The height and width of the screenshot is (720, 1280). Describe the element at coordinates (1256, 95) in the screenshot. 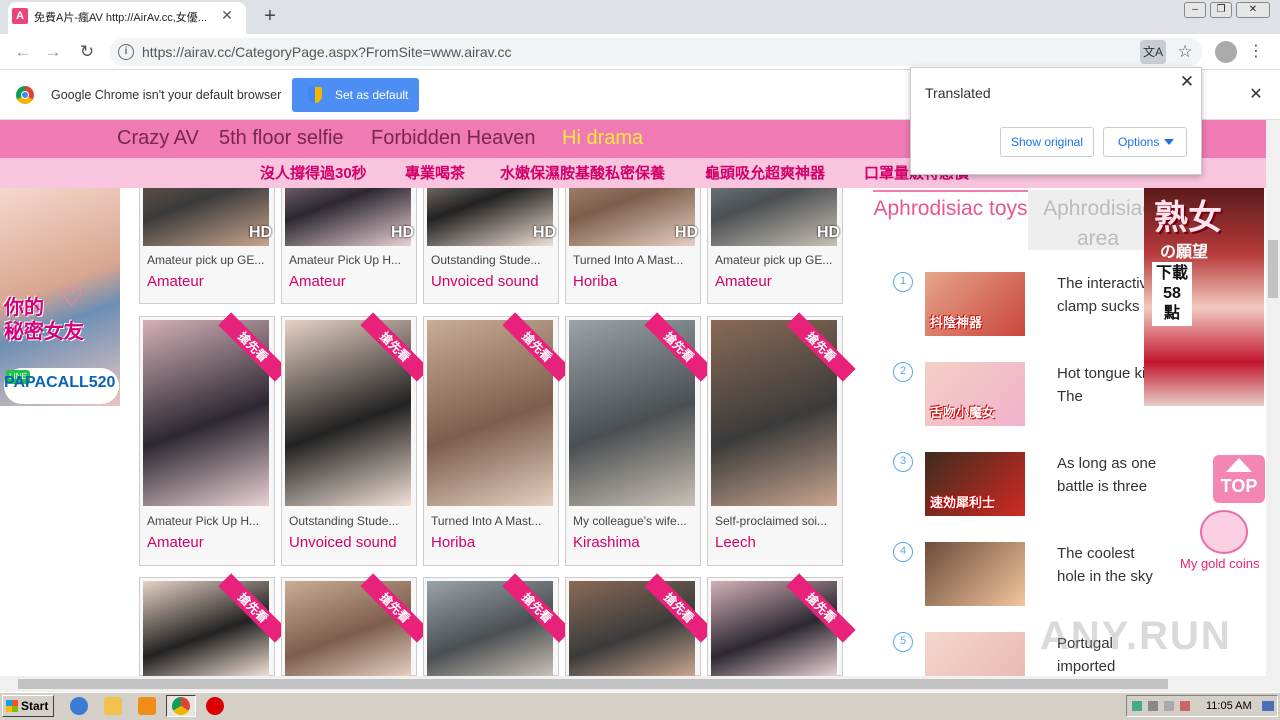

I see `infobar-close-icon: ✕` at that location.